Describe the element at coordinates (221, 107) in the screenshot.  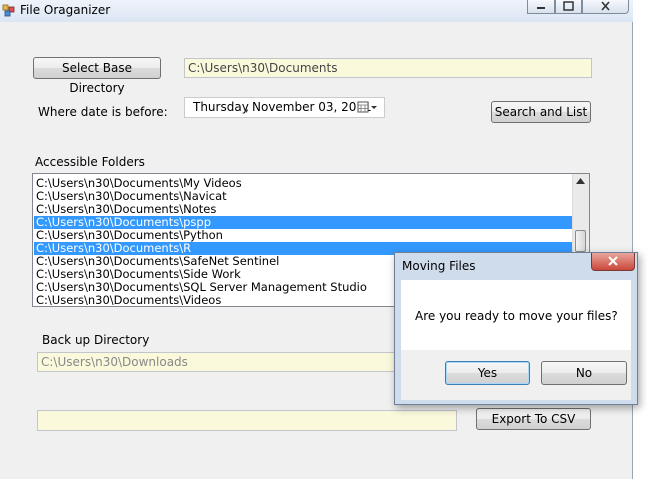
I see `date-day: Thursday` at that location.